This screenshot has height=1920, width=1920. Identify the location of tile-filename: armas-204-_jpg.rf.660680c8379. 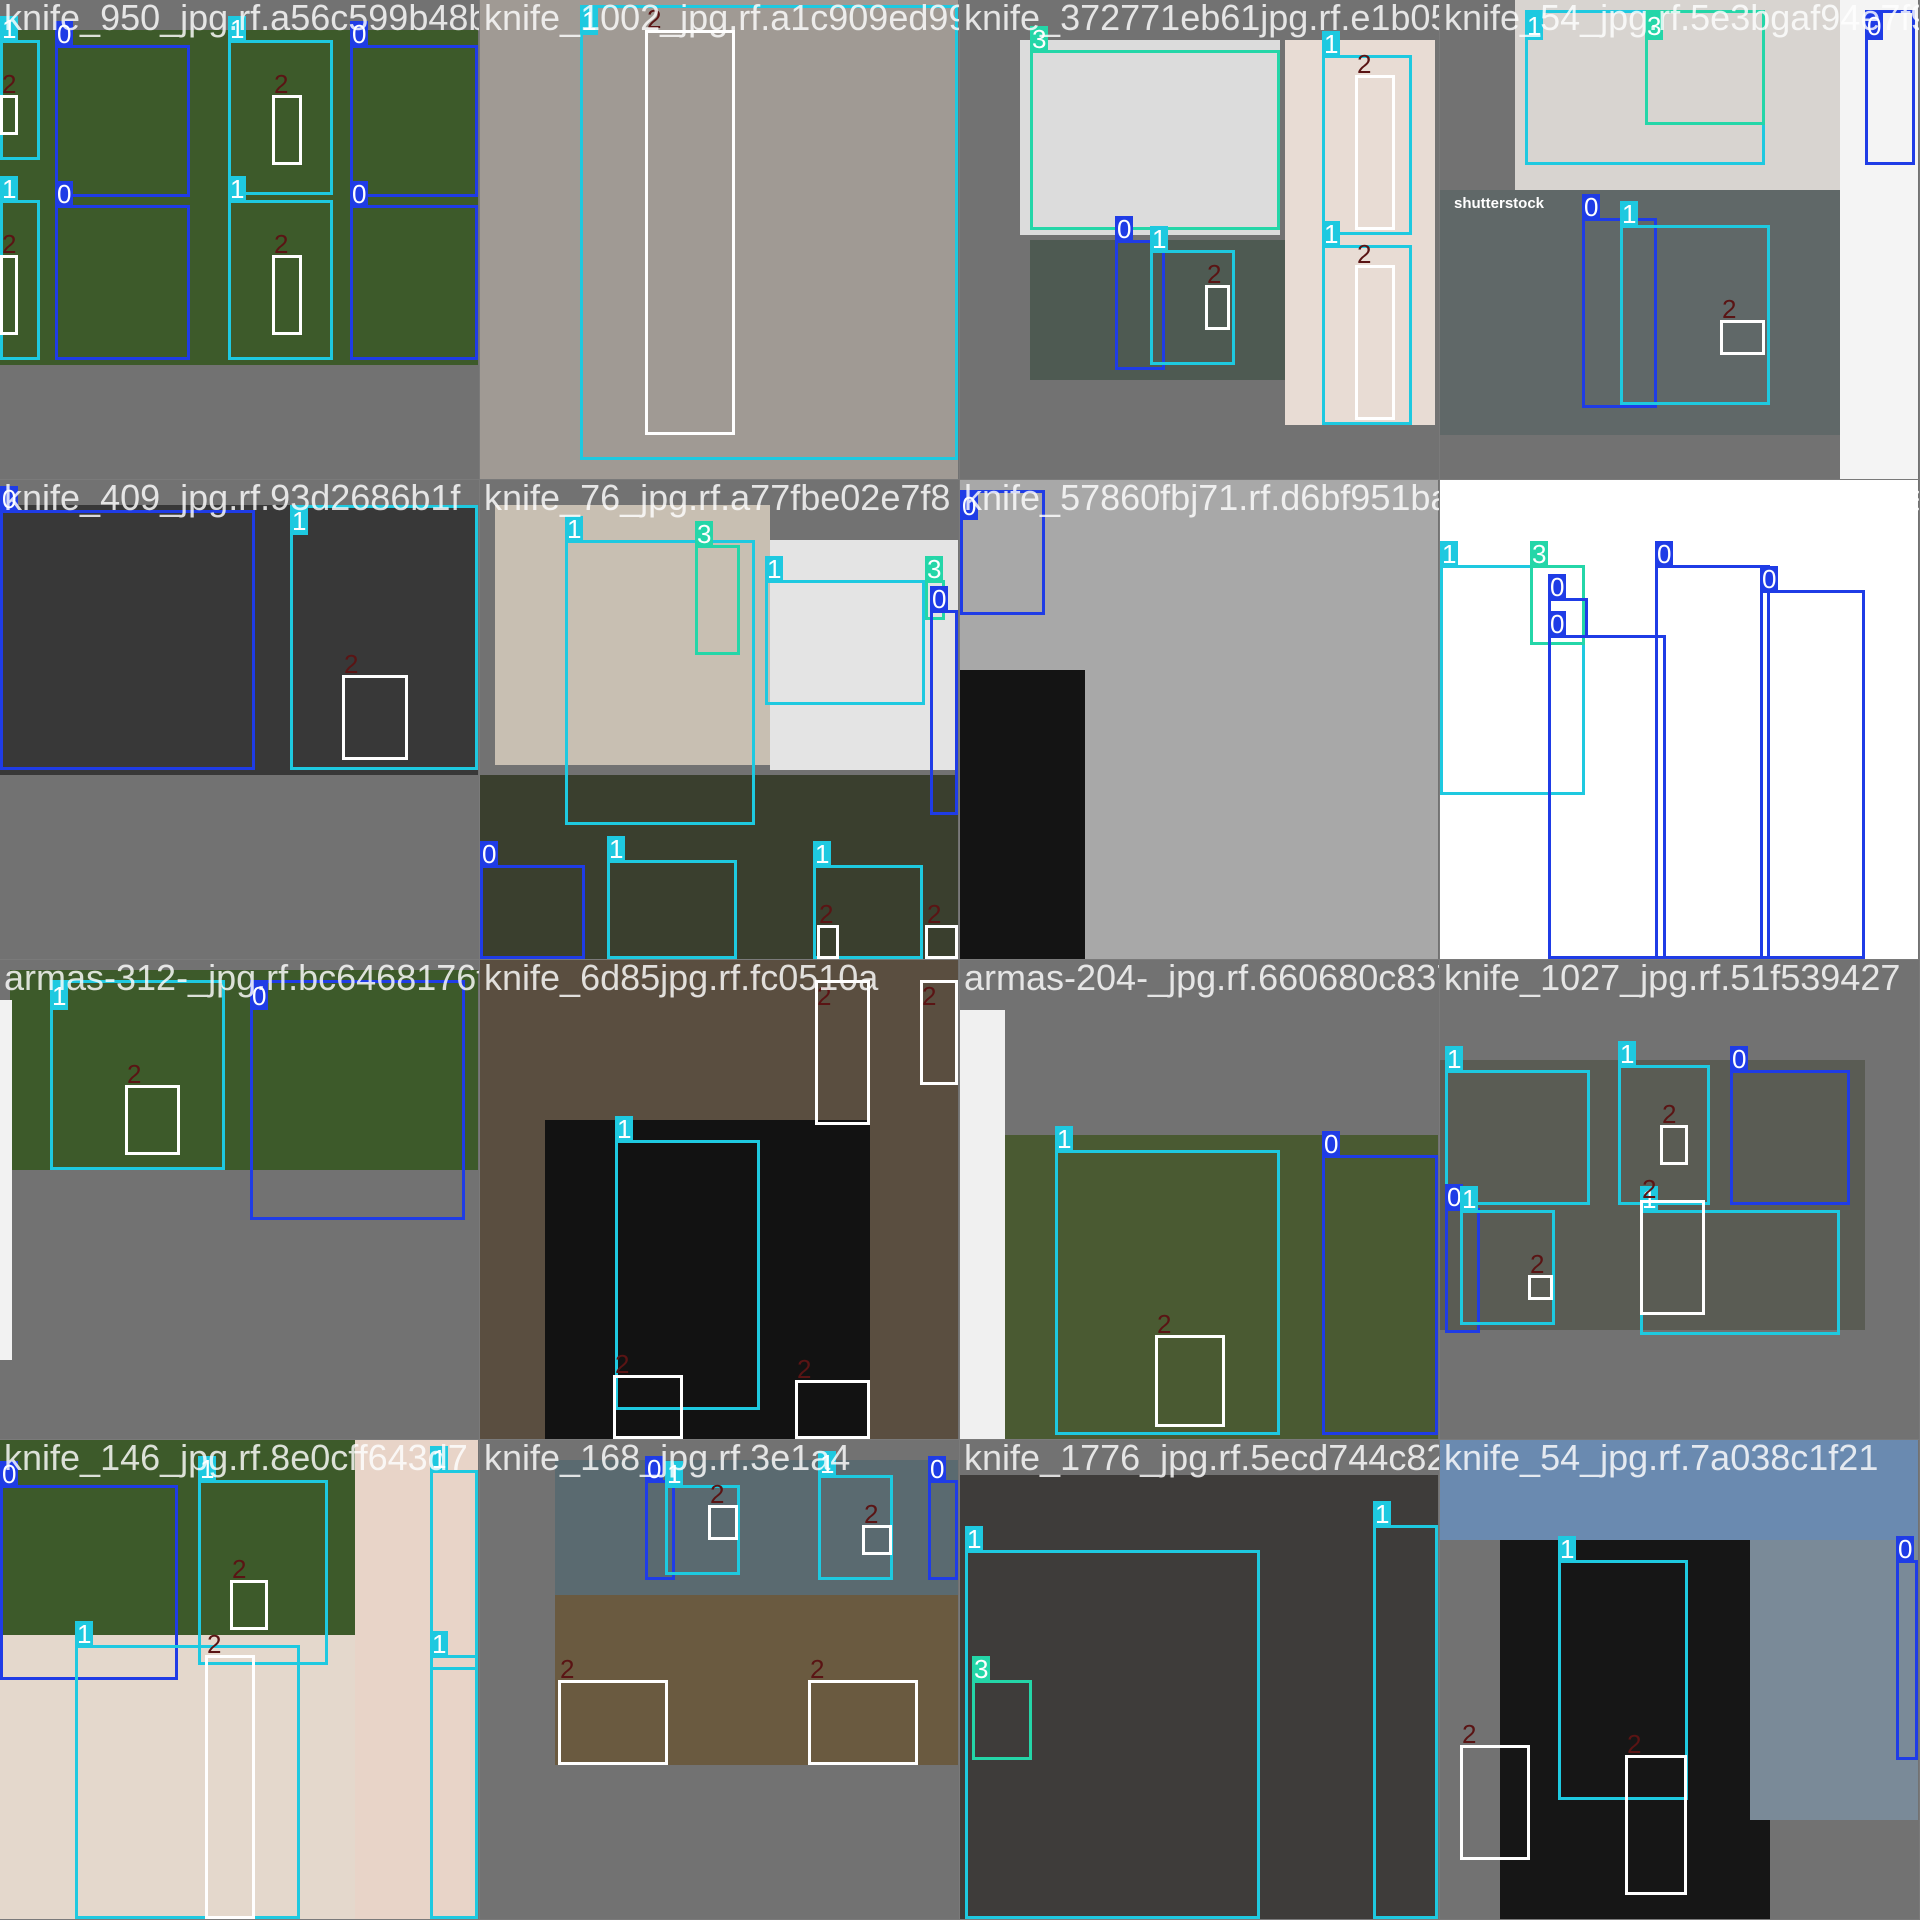
(1201, 979).